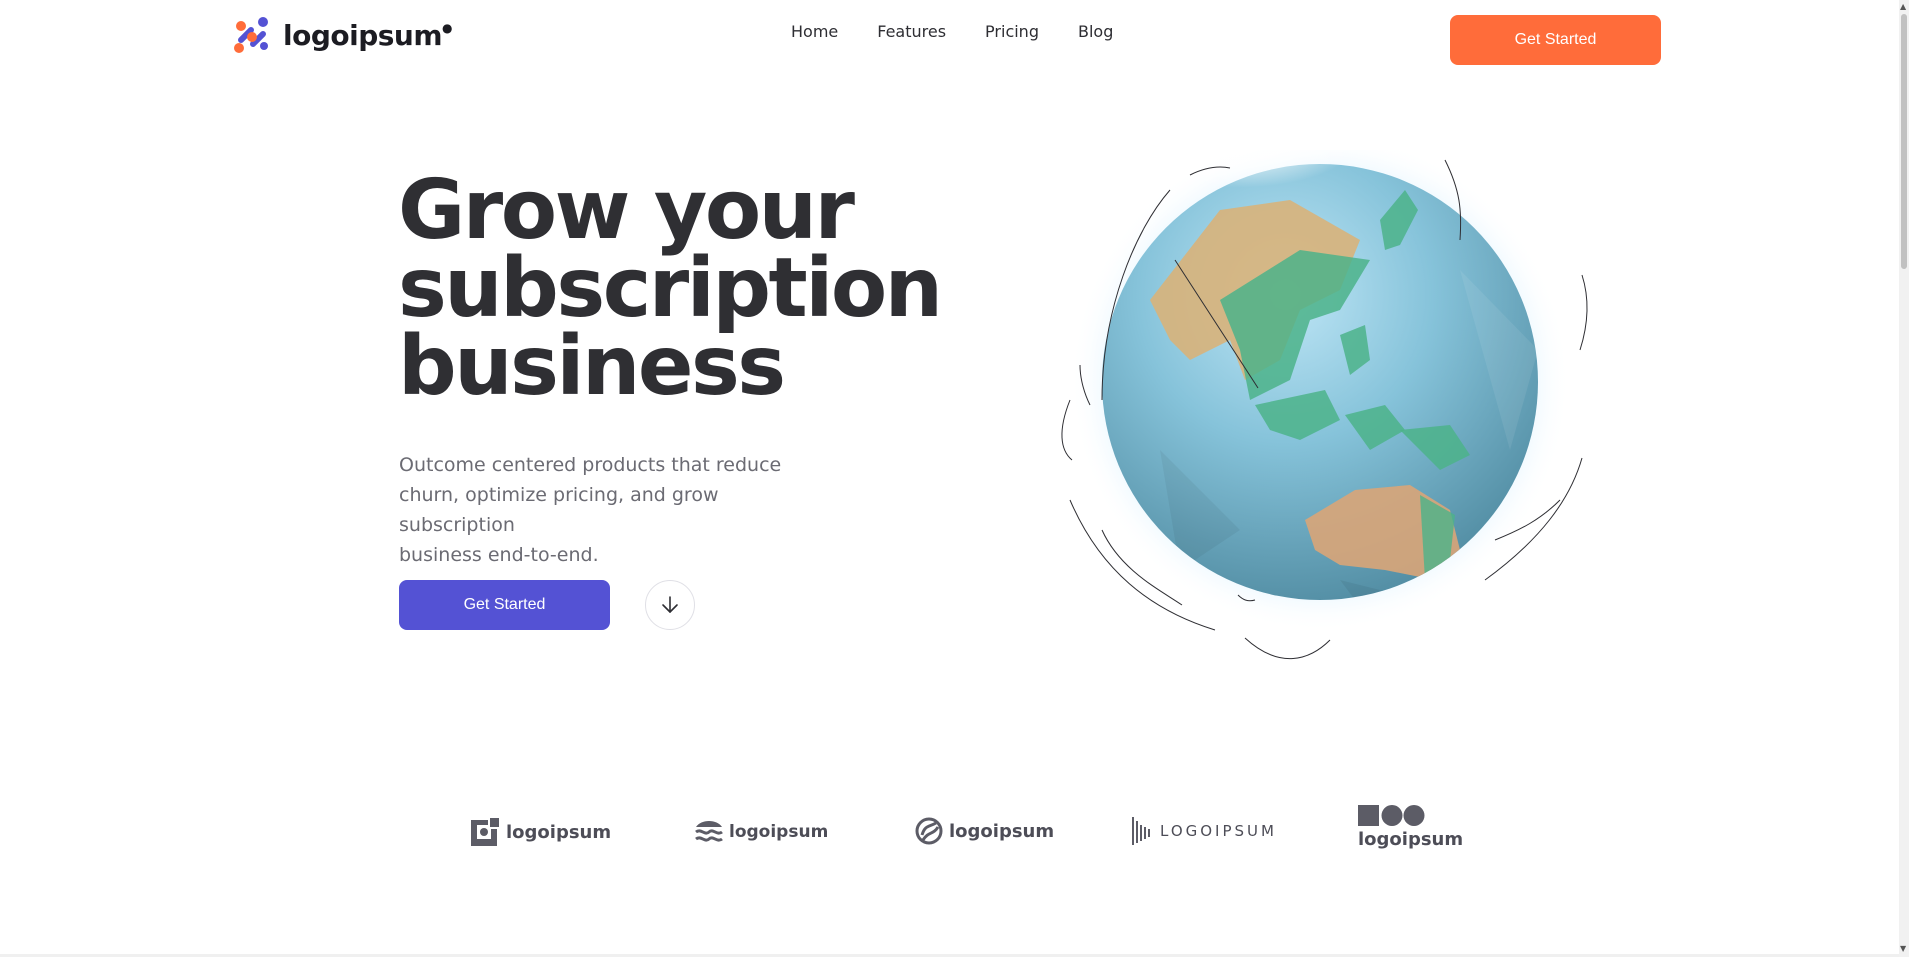 Image resolution: width=1909 pixels, height=957 pixels. I want to click on barcode-logo-icon, so click(1141, 831).